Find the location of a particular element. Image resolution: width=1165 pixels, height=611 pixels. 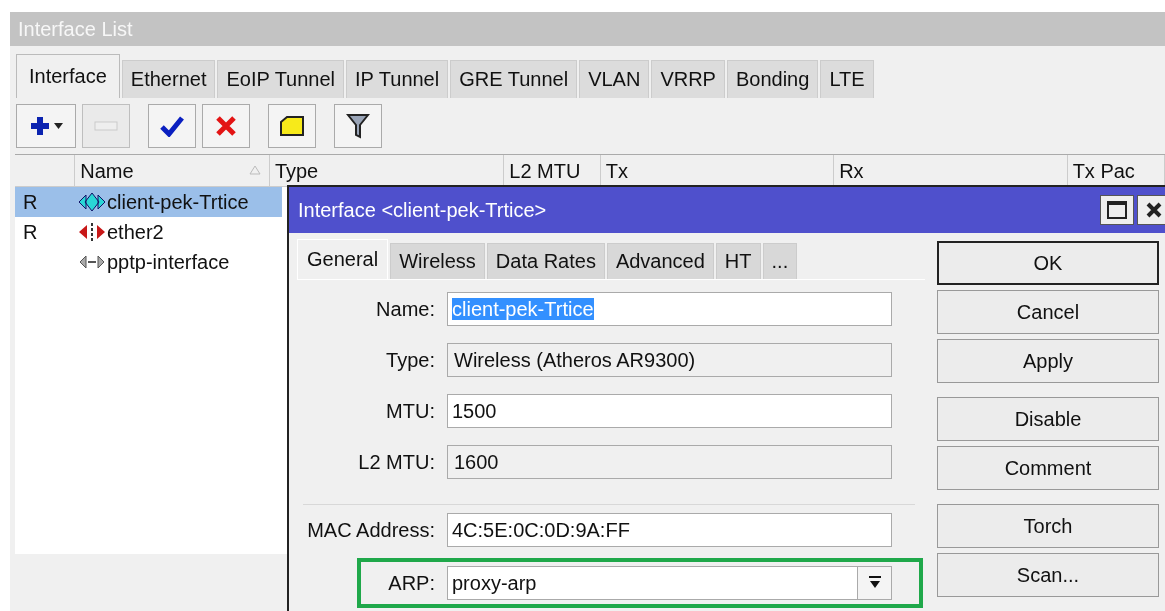

tab: Interface is located at coordinates (68, 76).